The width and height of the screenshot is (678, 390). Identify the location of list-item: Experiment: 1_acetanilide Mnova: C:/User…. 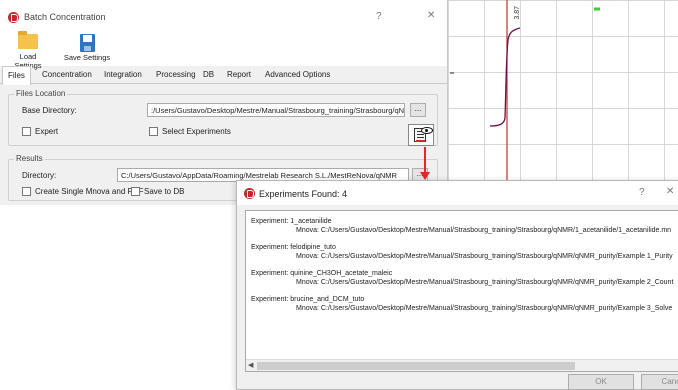
(461, 226).